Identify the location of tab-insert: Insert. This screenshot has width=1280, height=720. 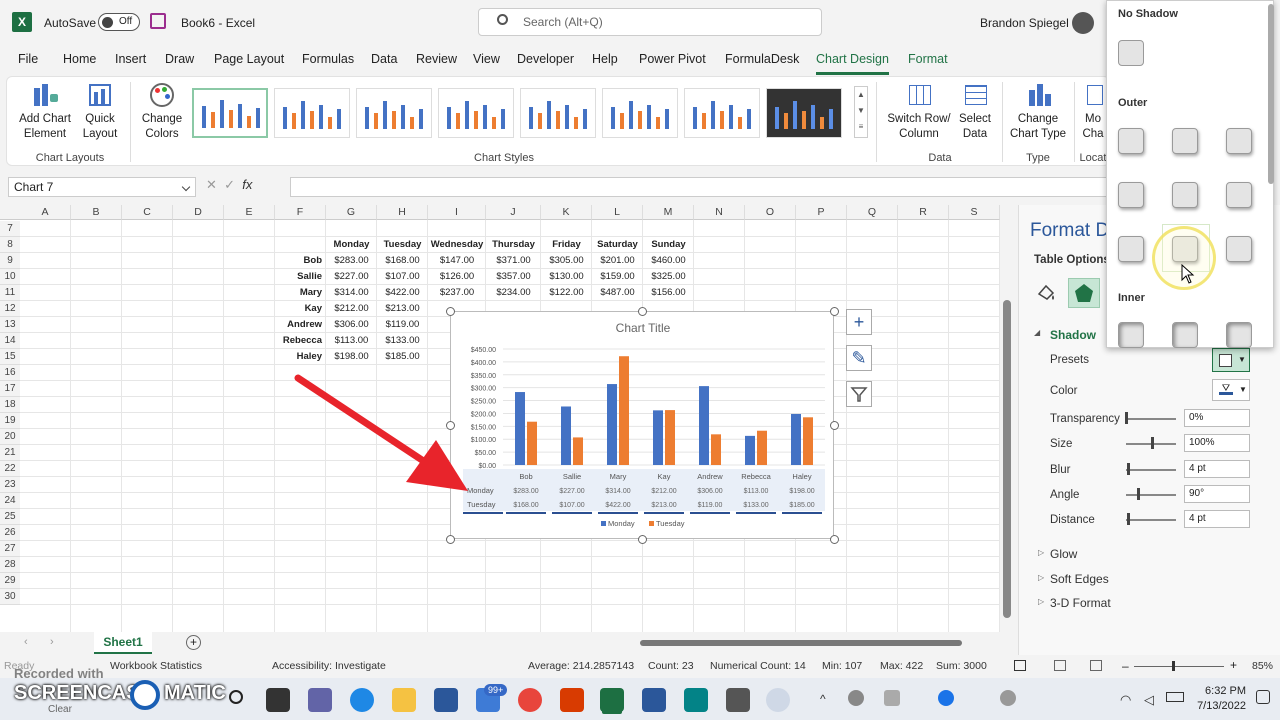
(130, 59).